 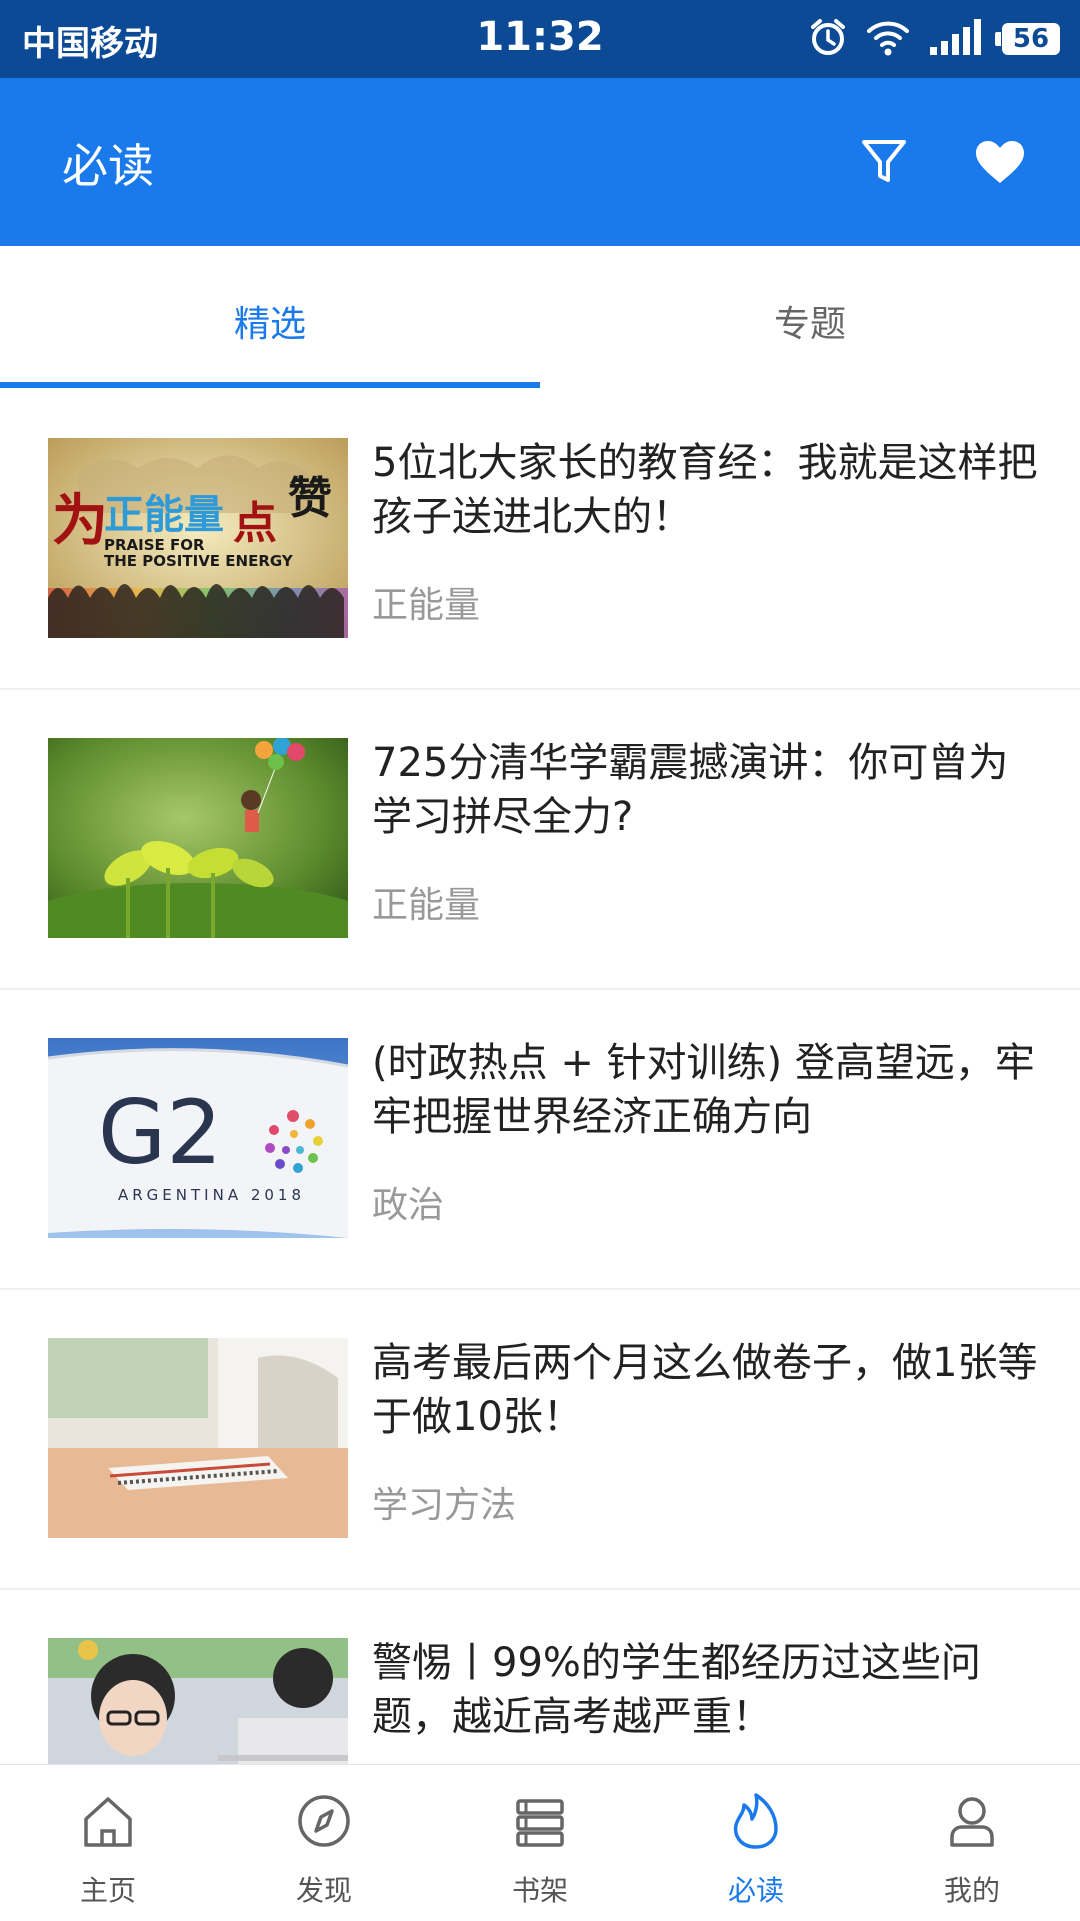 I want to click on svg-text: 赞, so click(x=310, y=498).